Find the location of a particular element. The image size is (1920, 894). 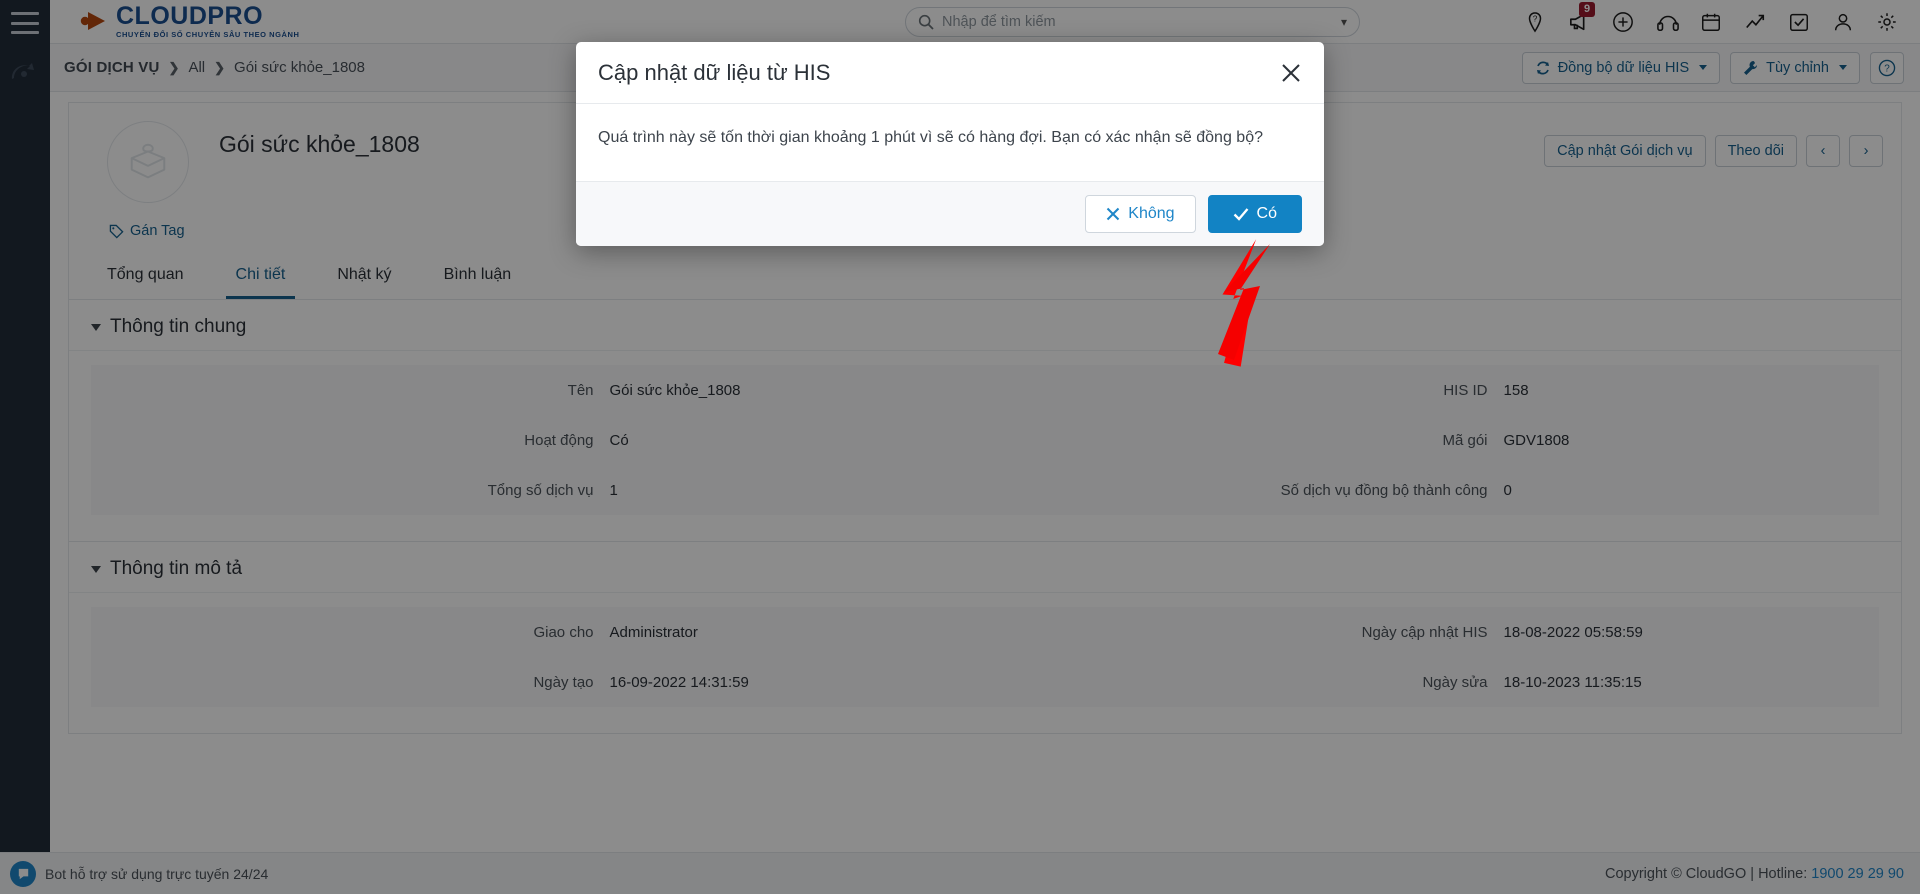

x-icon is located at coordinates (1113, 214).